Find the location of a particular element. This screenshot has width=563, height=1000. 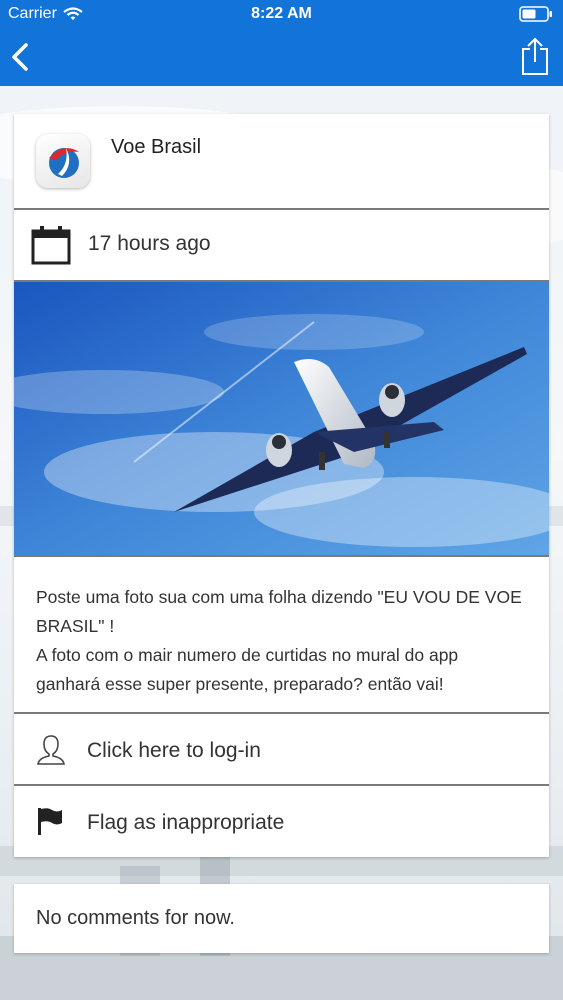

user-icon is located at coordinates (51, 750).